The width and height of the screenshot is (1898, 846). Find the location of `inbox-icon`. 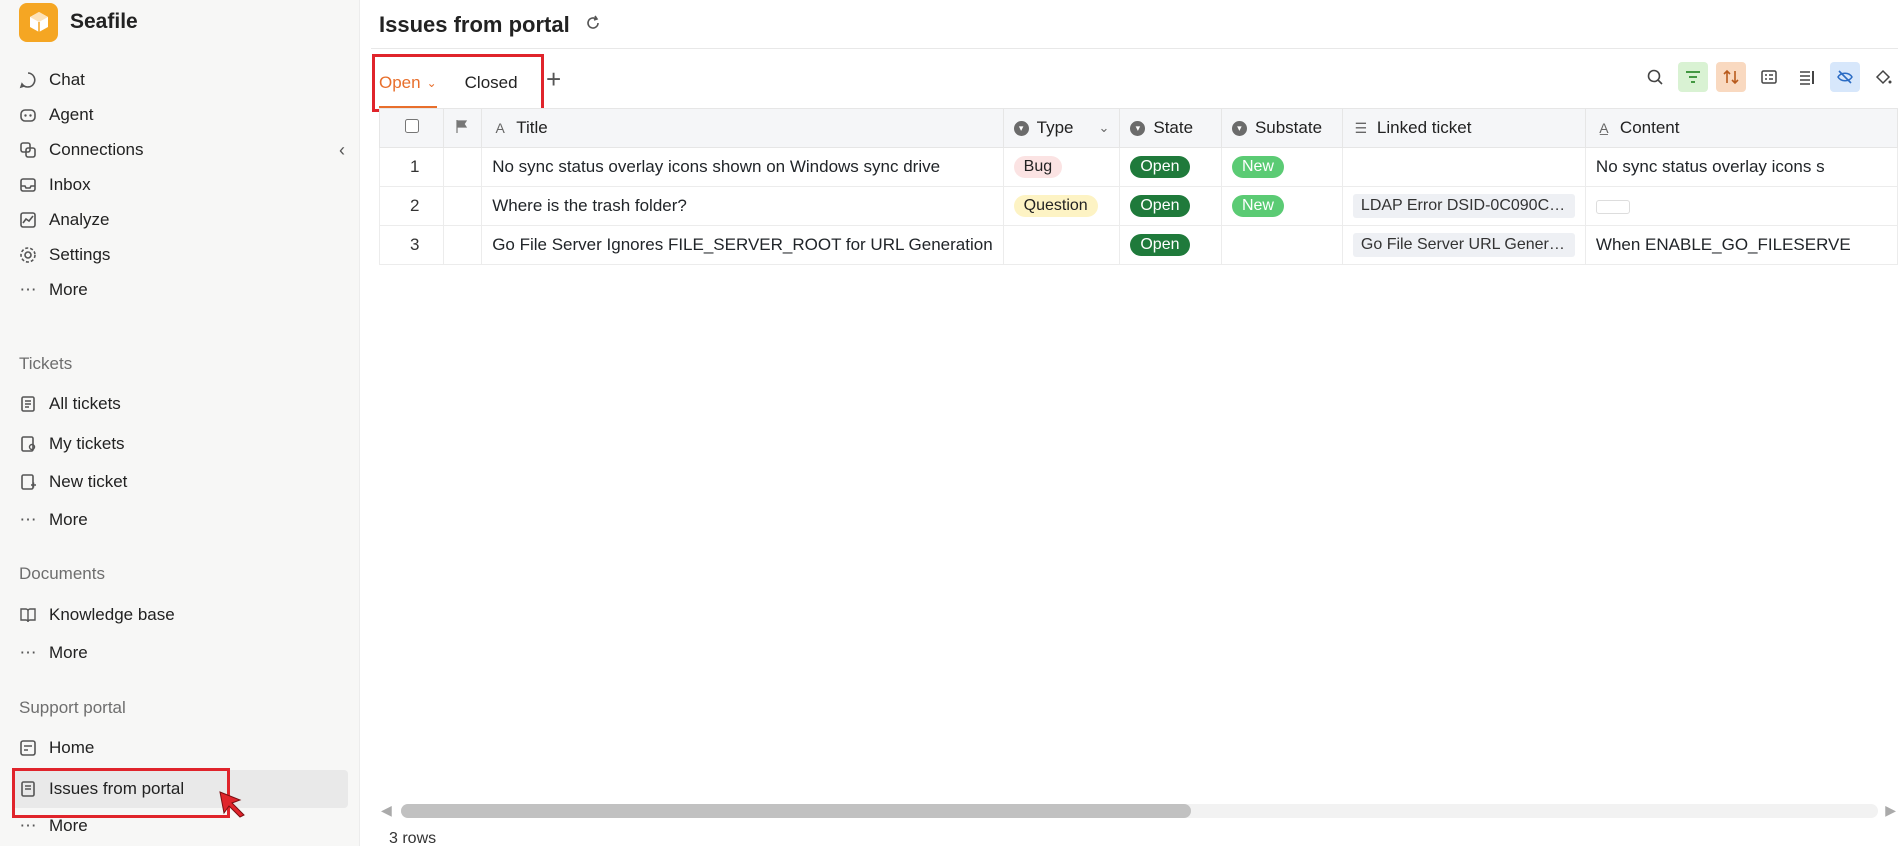

inbox-icon is located at coordinates (28, 185).